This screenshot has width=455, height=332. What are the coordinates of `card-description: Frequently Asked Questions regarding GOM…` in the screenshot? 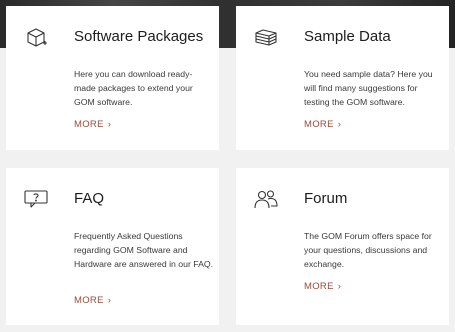 It's located at (144, 250).